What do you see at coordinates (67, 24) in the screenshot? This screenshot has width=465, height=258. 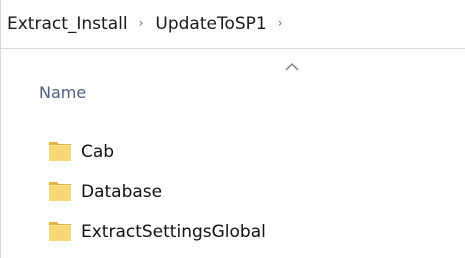 I see `breadcrumb-item-extract-install: Extract_Install` at bounding box center [67, 24].